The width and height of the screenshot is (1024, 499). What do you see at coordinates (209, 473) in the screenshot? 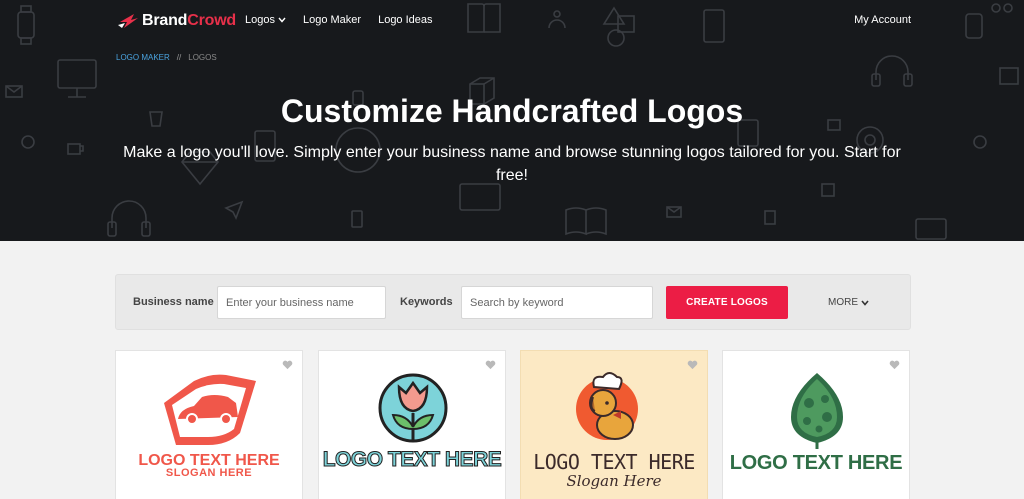
I see `slogan-text: SLOGAN HERE` at bounding box center [209, 473].